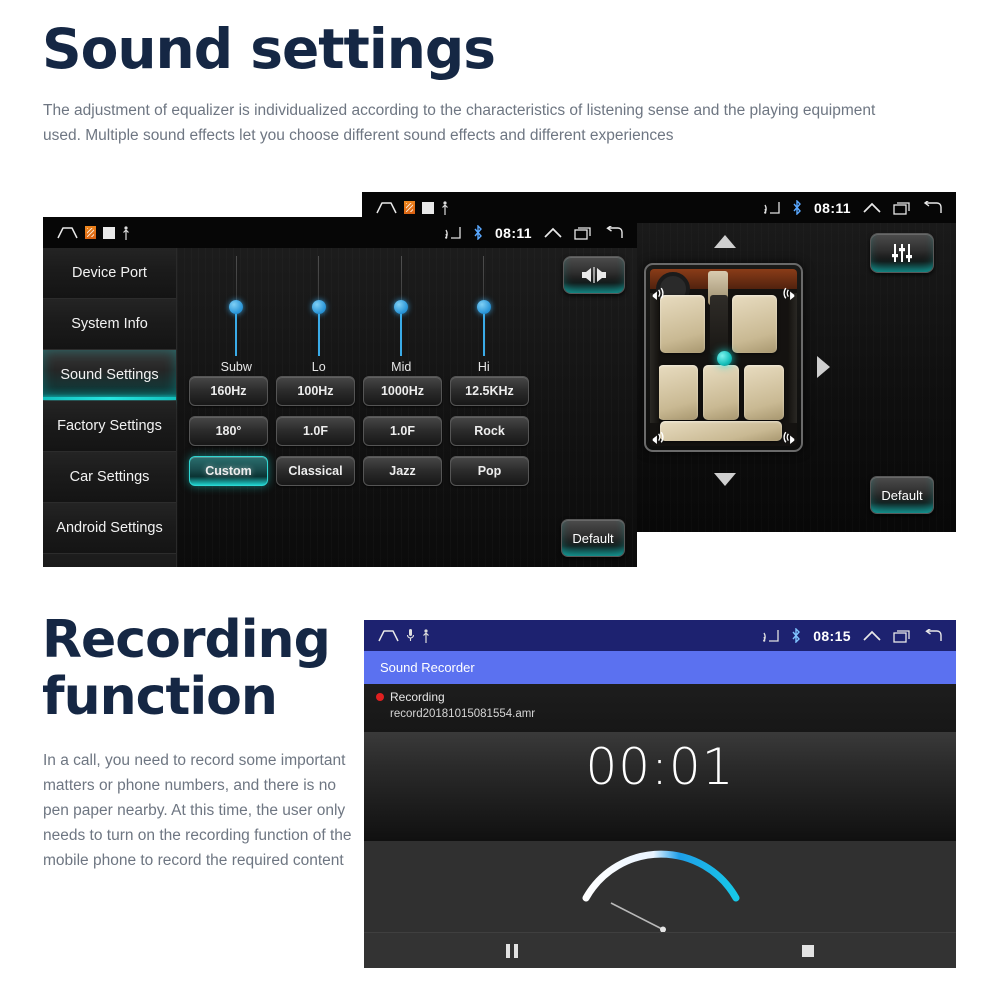 This screenshot has height=1000, width=1000. I want to click on recorder-app-title: Sound Recorder, so click(427, 667).